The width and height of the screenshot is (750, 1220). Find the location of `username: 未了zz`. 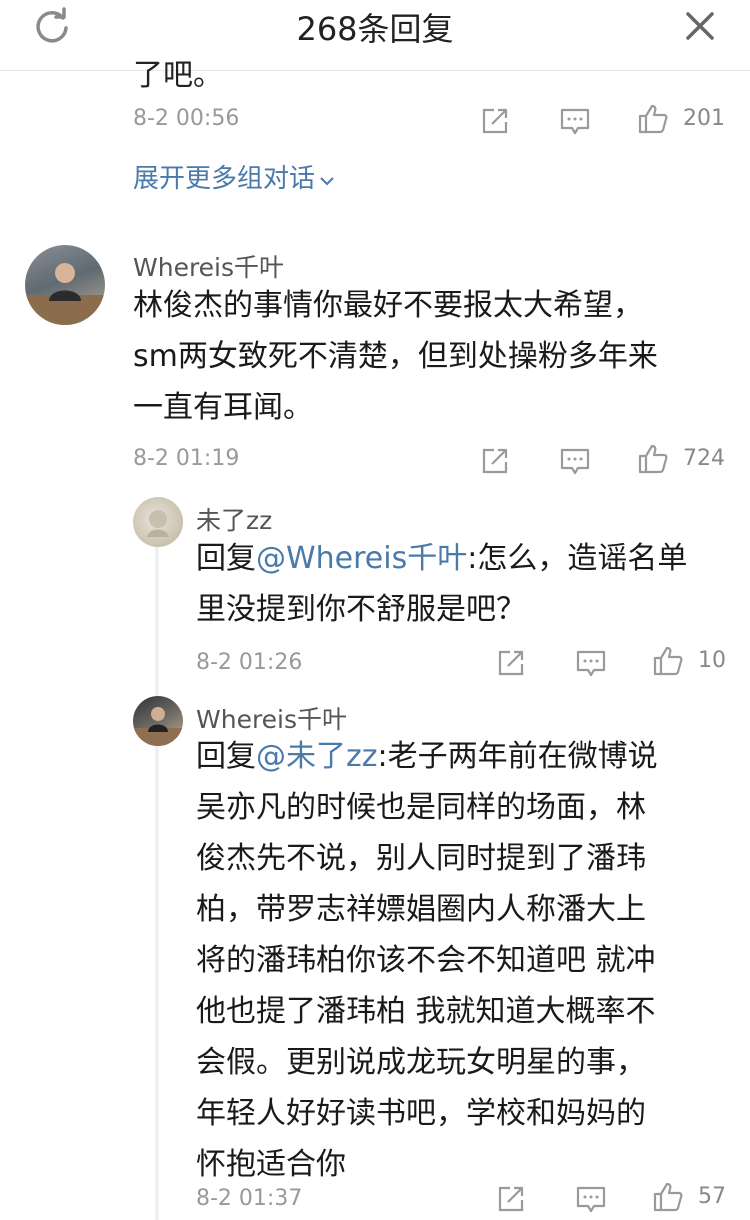

username: 未了zz is located at coordinates (234, 519).